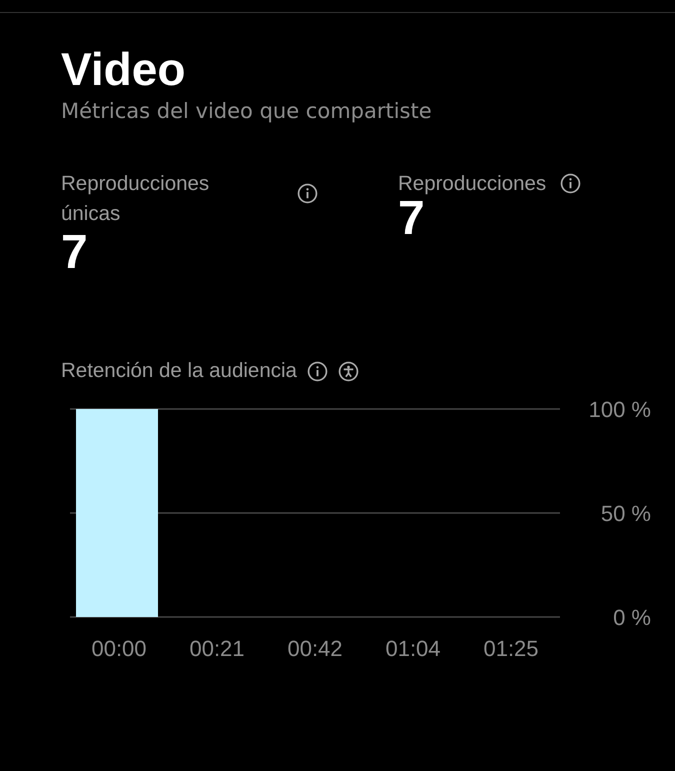 This screenshot has width=675, height=771. What do you see at coordinates (179, 371) in the screenshot?
I see `chart-title: Retención de la audiencia` at bounding box center [179, 371].